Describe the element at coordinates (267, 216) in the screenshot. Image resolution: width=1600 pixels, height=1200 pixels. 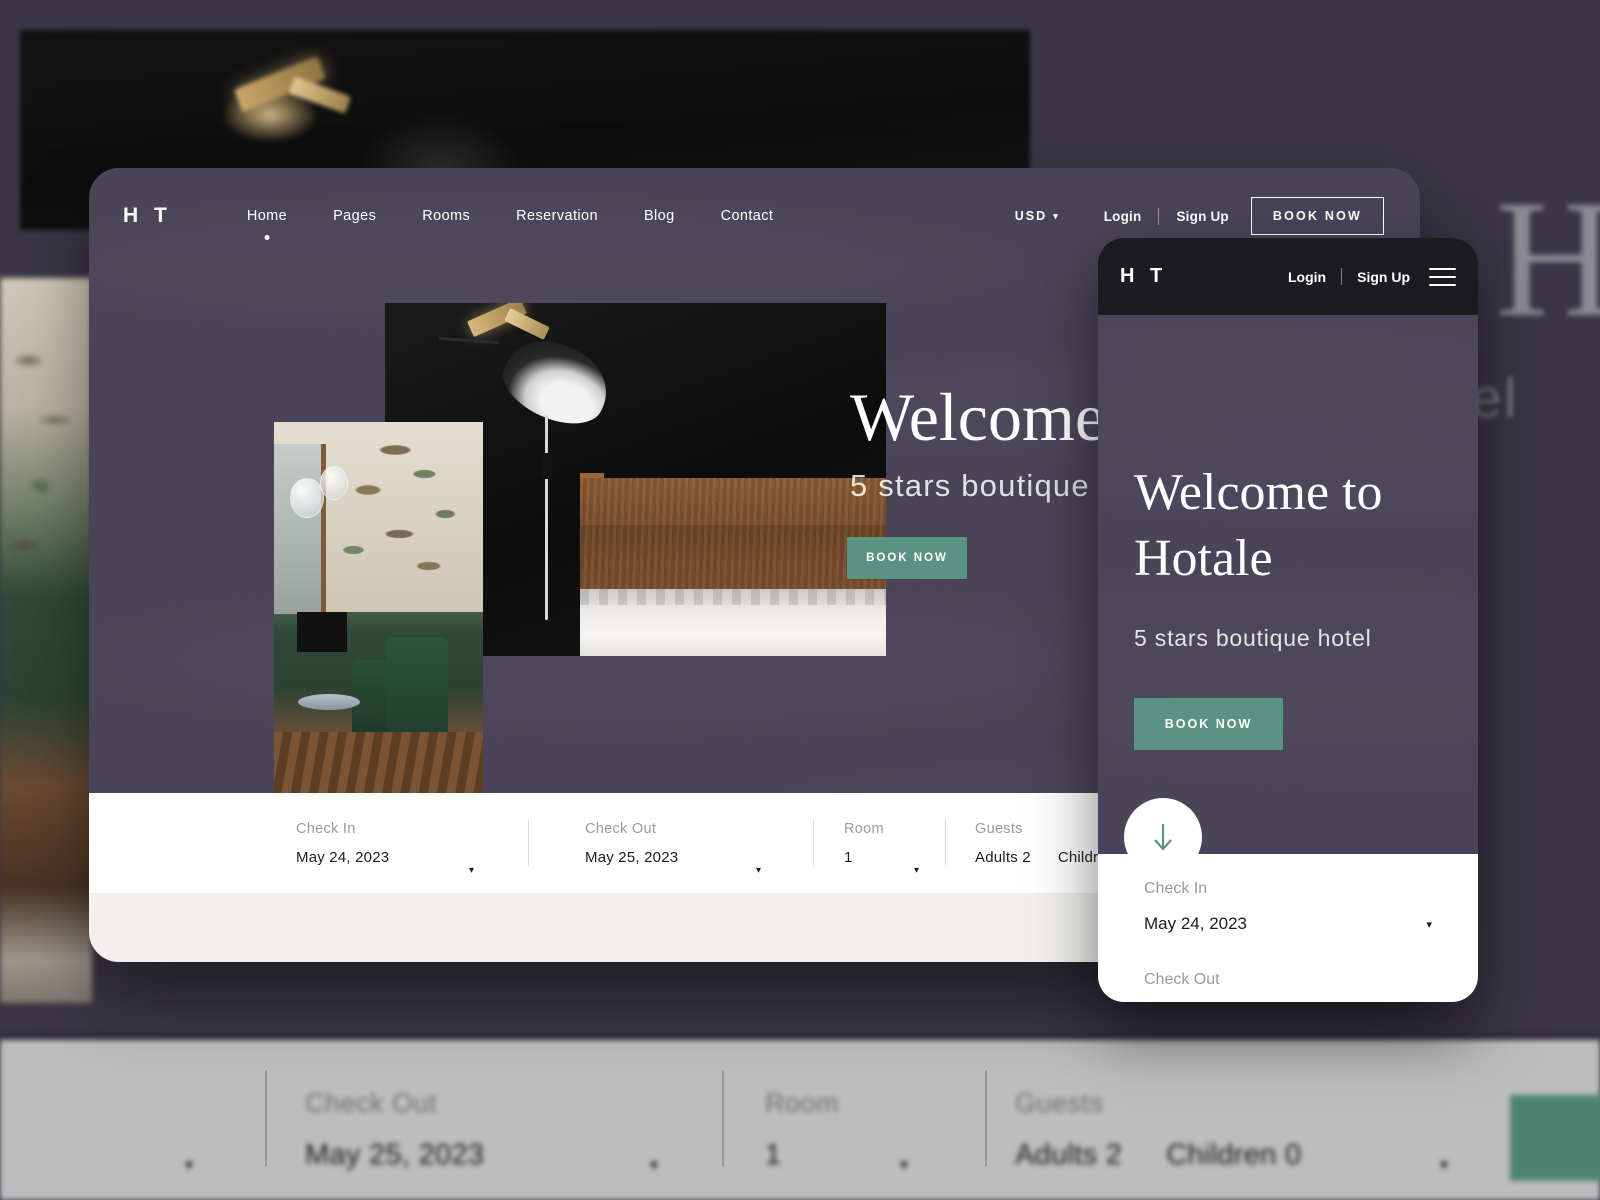
I see `nav-item-home-label: Home` at that location.